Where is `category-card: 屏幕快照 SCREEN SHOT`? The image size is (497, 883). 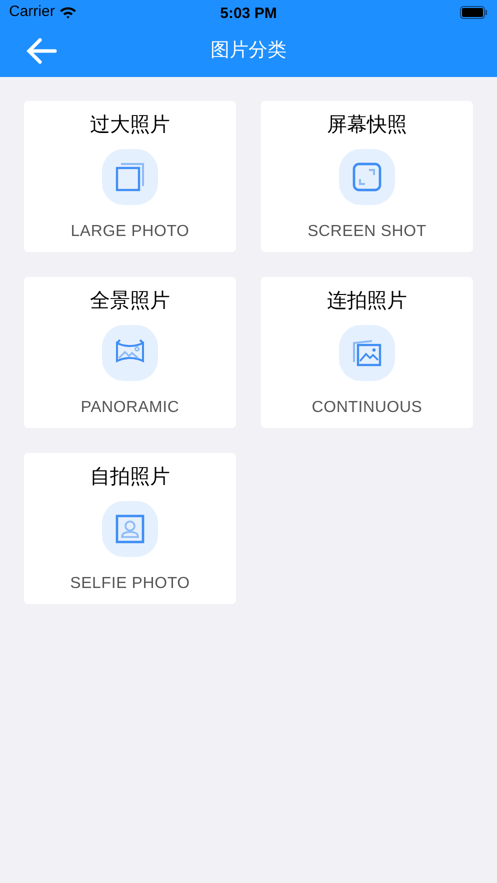
category-card: 屏幕快照 SCREEN SHOT is located at coordinates (367, 176).